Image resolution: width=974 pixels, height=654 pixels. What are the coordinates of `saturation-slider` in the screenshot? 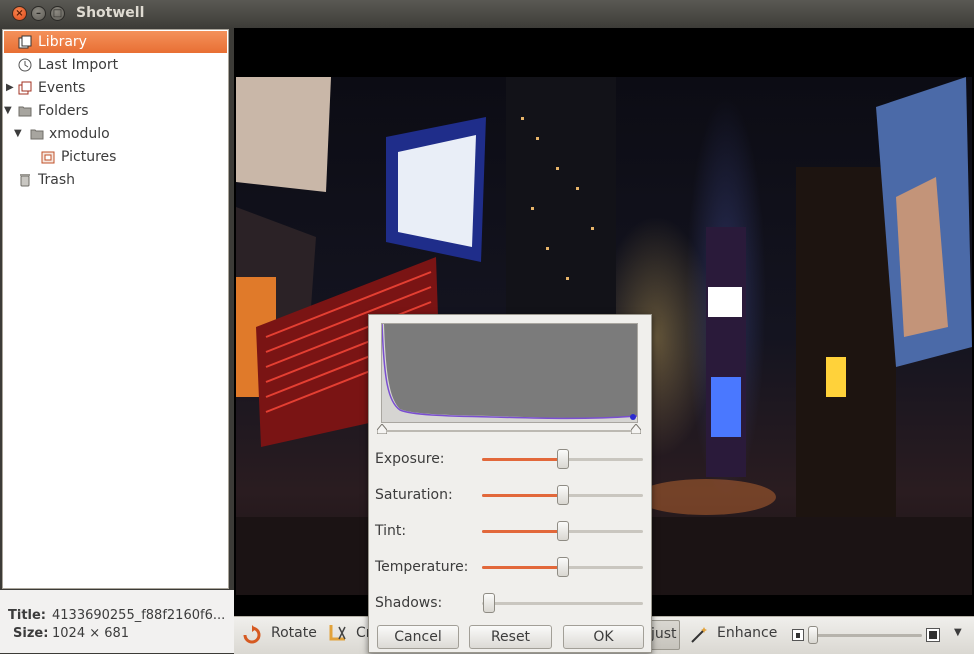 It's located at (562, 495).